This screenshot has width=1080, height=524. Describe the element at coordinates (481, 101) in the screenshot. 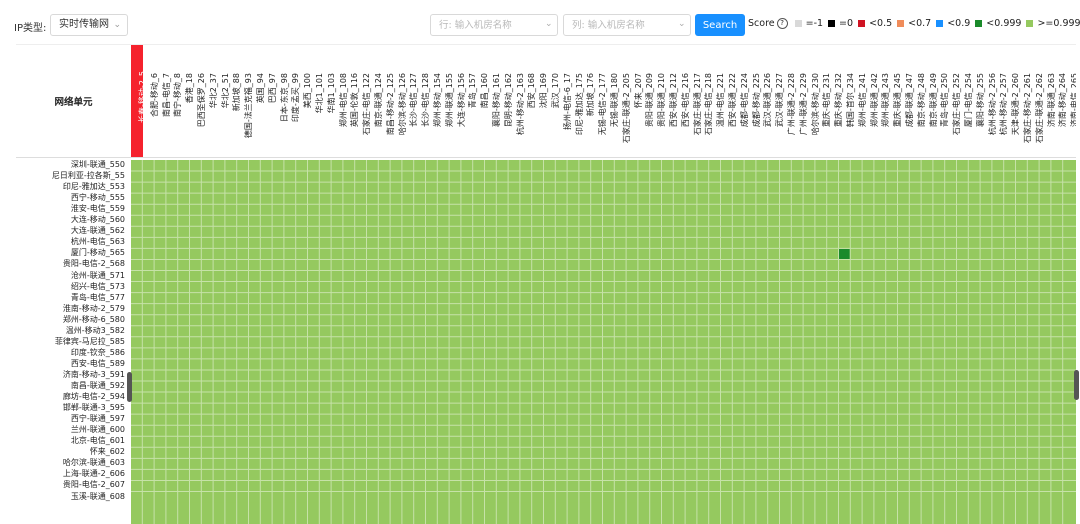

I see `column-label: 南昌_160` at that location.